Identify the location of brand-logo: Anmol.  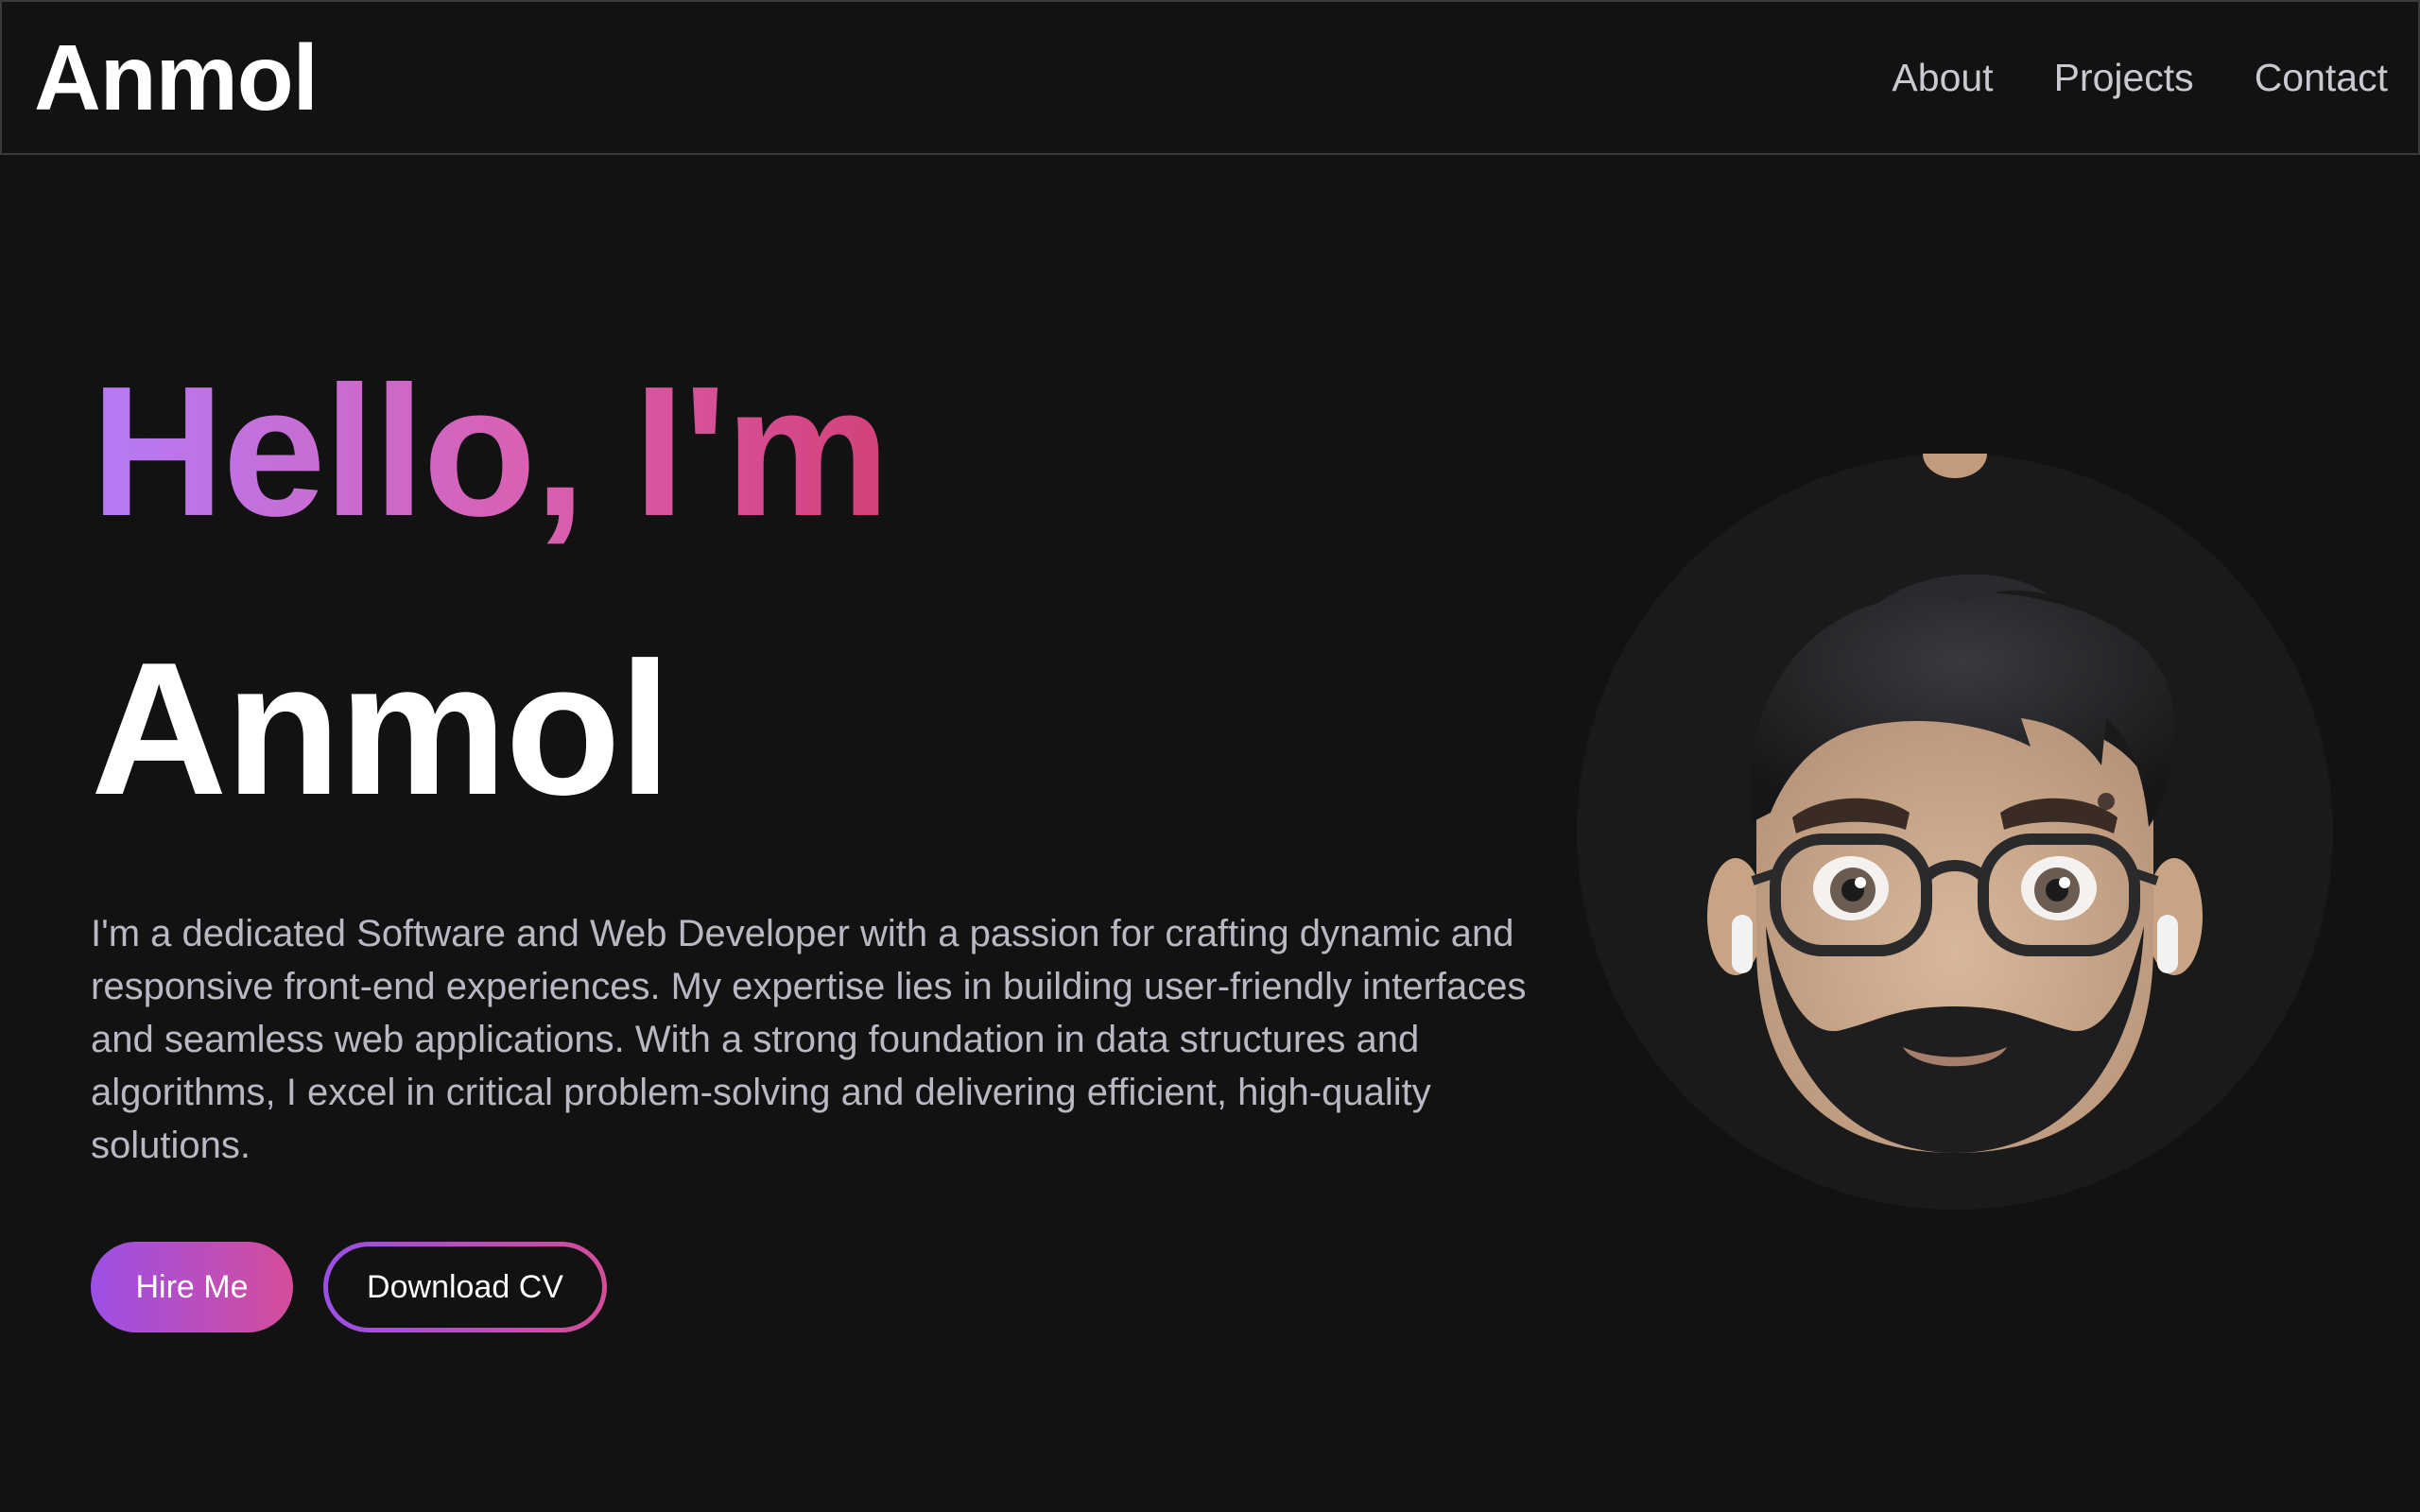
(177, 77).